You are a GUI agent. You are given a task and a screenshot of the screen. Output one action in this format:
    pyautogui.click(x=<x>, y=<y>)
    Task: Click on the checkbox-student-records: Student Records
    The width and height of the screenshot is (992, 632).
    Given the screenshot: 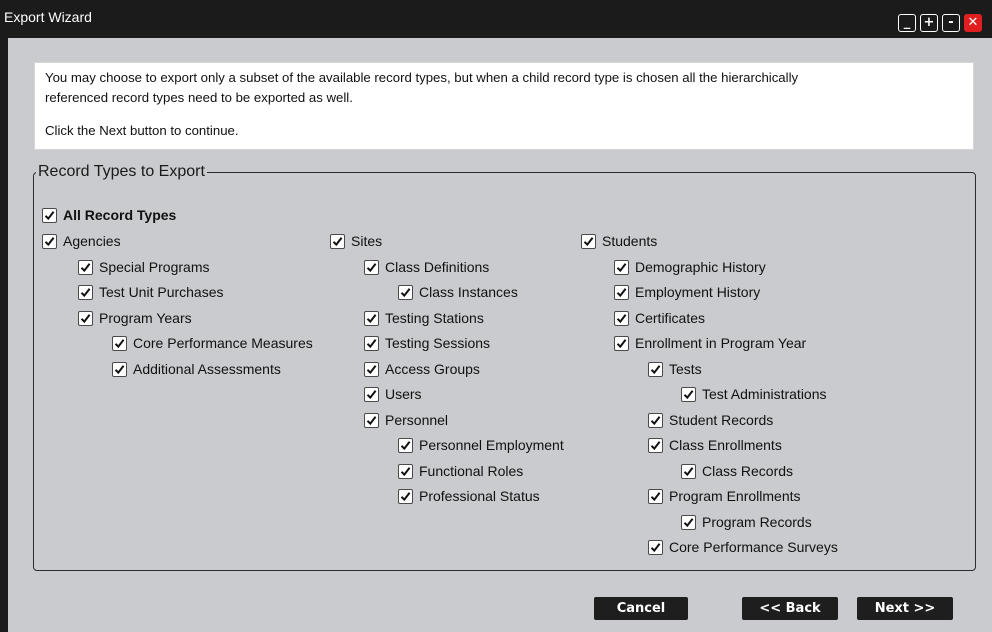 What is the action you would take?
    pyautogui.click(x=710, y=421)
    